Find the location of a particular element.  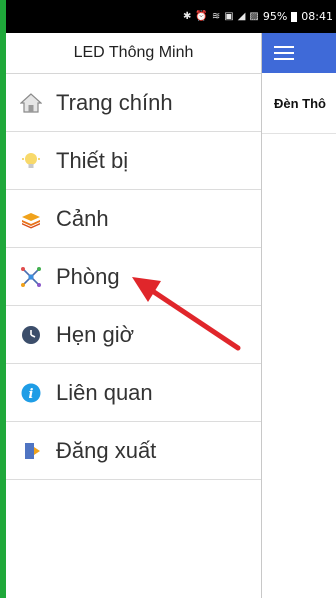

menu-item-label: Thiết bị is located at coordinates (92, 160).